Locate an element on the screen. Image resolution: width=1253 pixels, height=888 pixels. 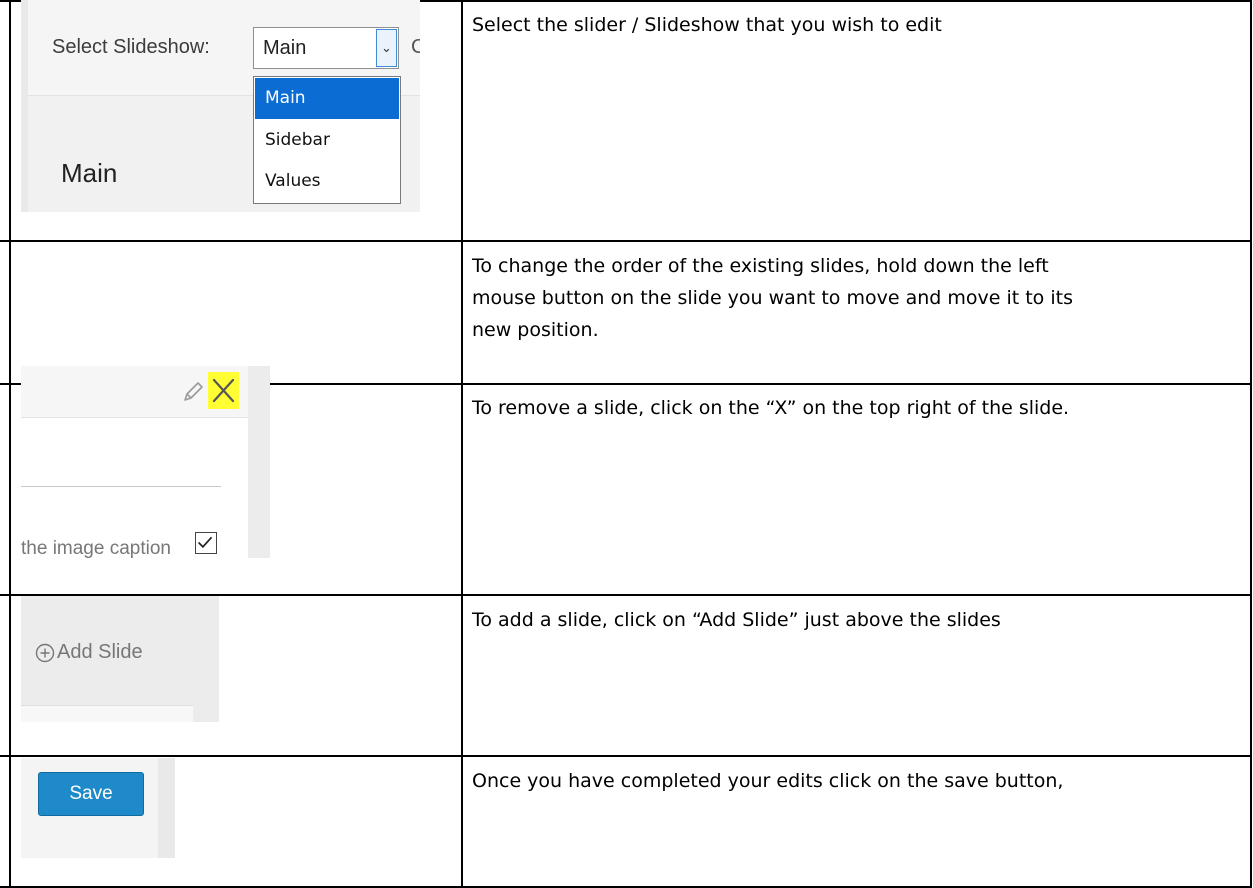
save-screenshot: Save is located at coordinates (98, 808).